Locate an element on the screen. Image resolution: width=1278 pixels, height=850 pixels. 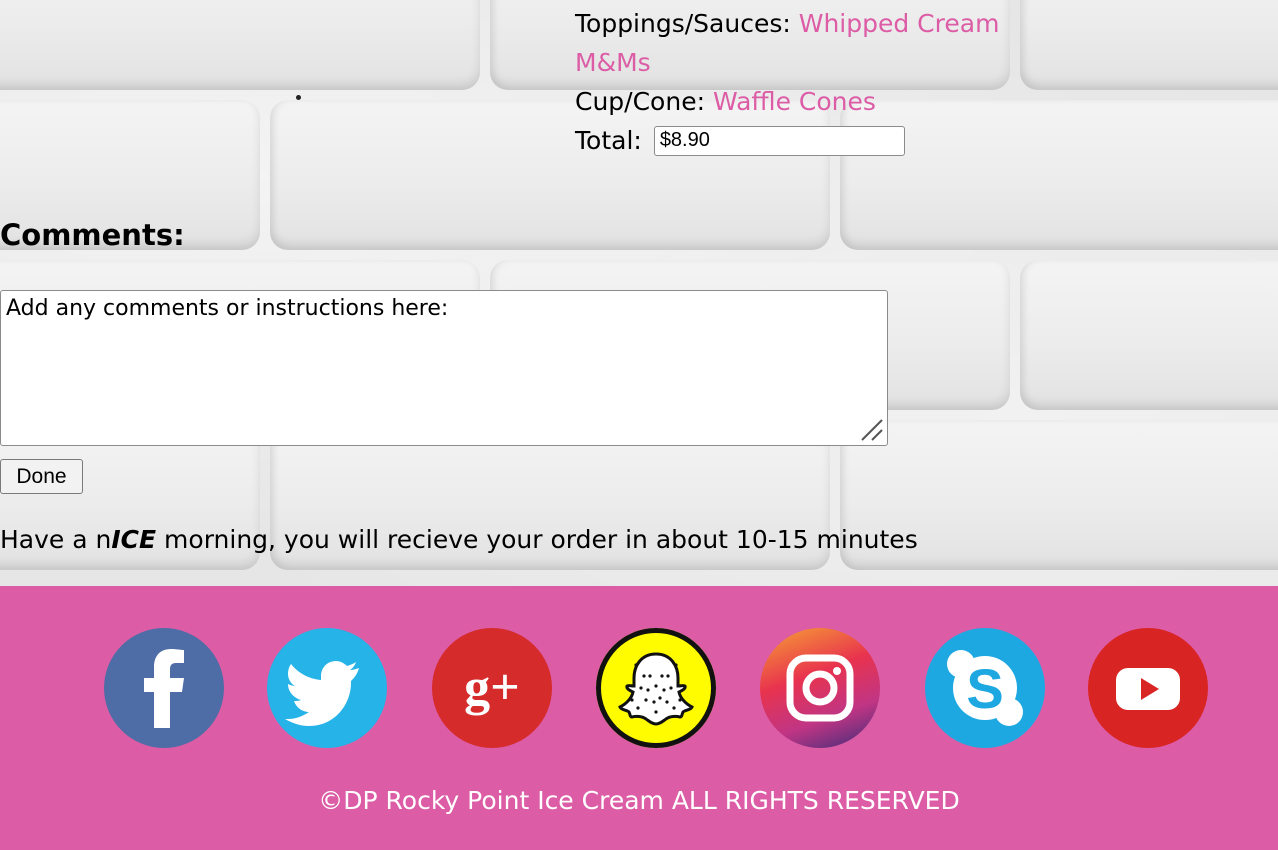
cup-row: Cup/Cone: Waffle Cones is located at coordinates (787, 101).